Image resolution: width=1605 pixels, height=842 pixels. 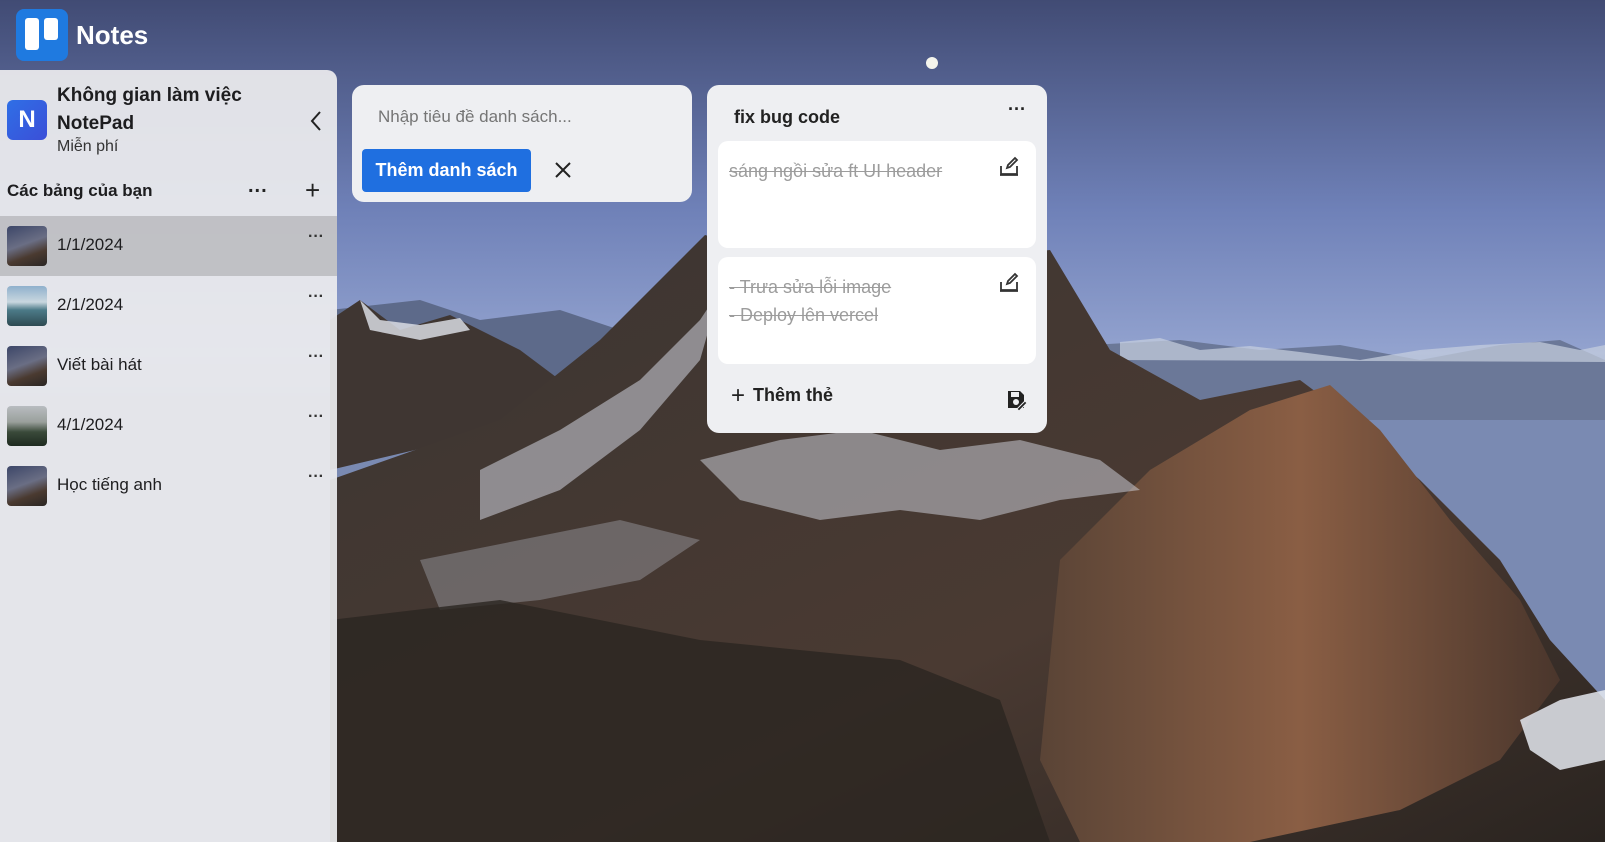 I want to click on boards-title: Các bảng của bạn, so click(x=80, y=190).